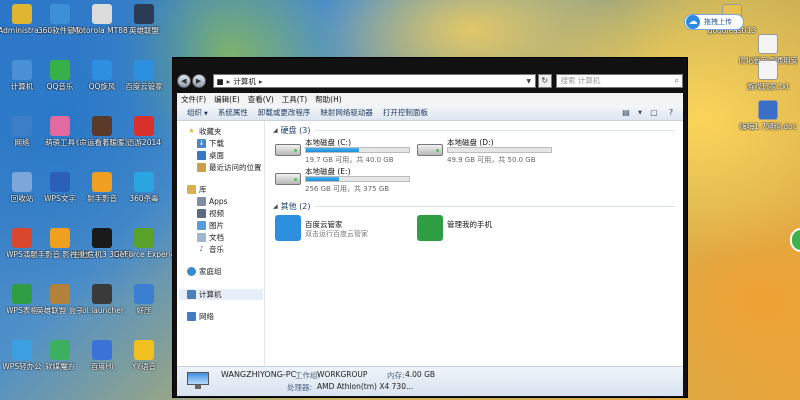 Image resolution: width=800 pixels, height=400 pixels. Describe the element at coordinates (144, 187) in the screenshot. I see `desktop-icon-antivirus: 360杀毒` at that location.